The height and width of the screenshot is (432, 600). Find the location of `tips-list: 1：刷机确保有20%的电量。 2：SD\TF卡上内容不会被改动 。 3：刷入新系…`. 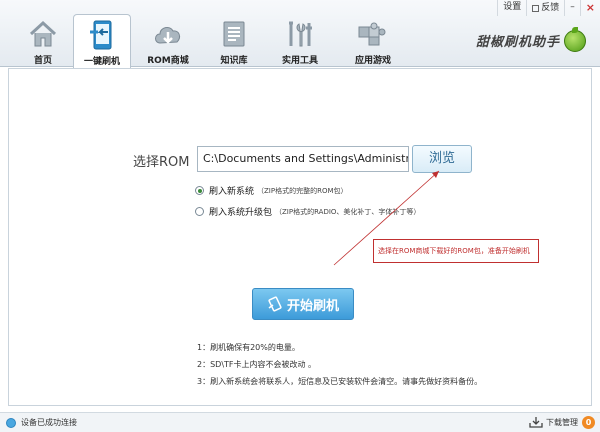

tips-list: 1：刷机确保有20%的电量。 2：SD\TF卡上内容不会被改动 。 3：刷入新系… is located at coordinates (339, 364).